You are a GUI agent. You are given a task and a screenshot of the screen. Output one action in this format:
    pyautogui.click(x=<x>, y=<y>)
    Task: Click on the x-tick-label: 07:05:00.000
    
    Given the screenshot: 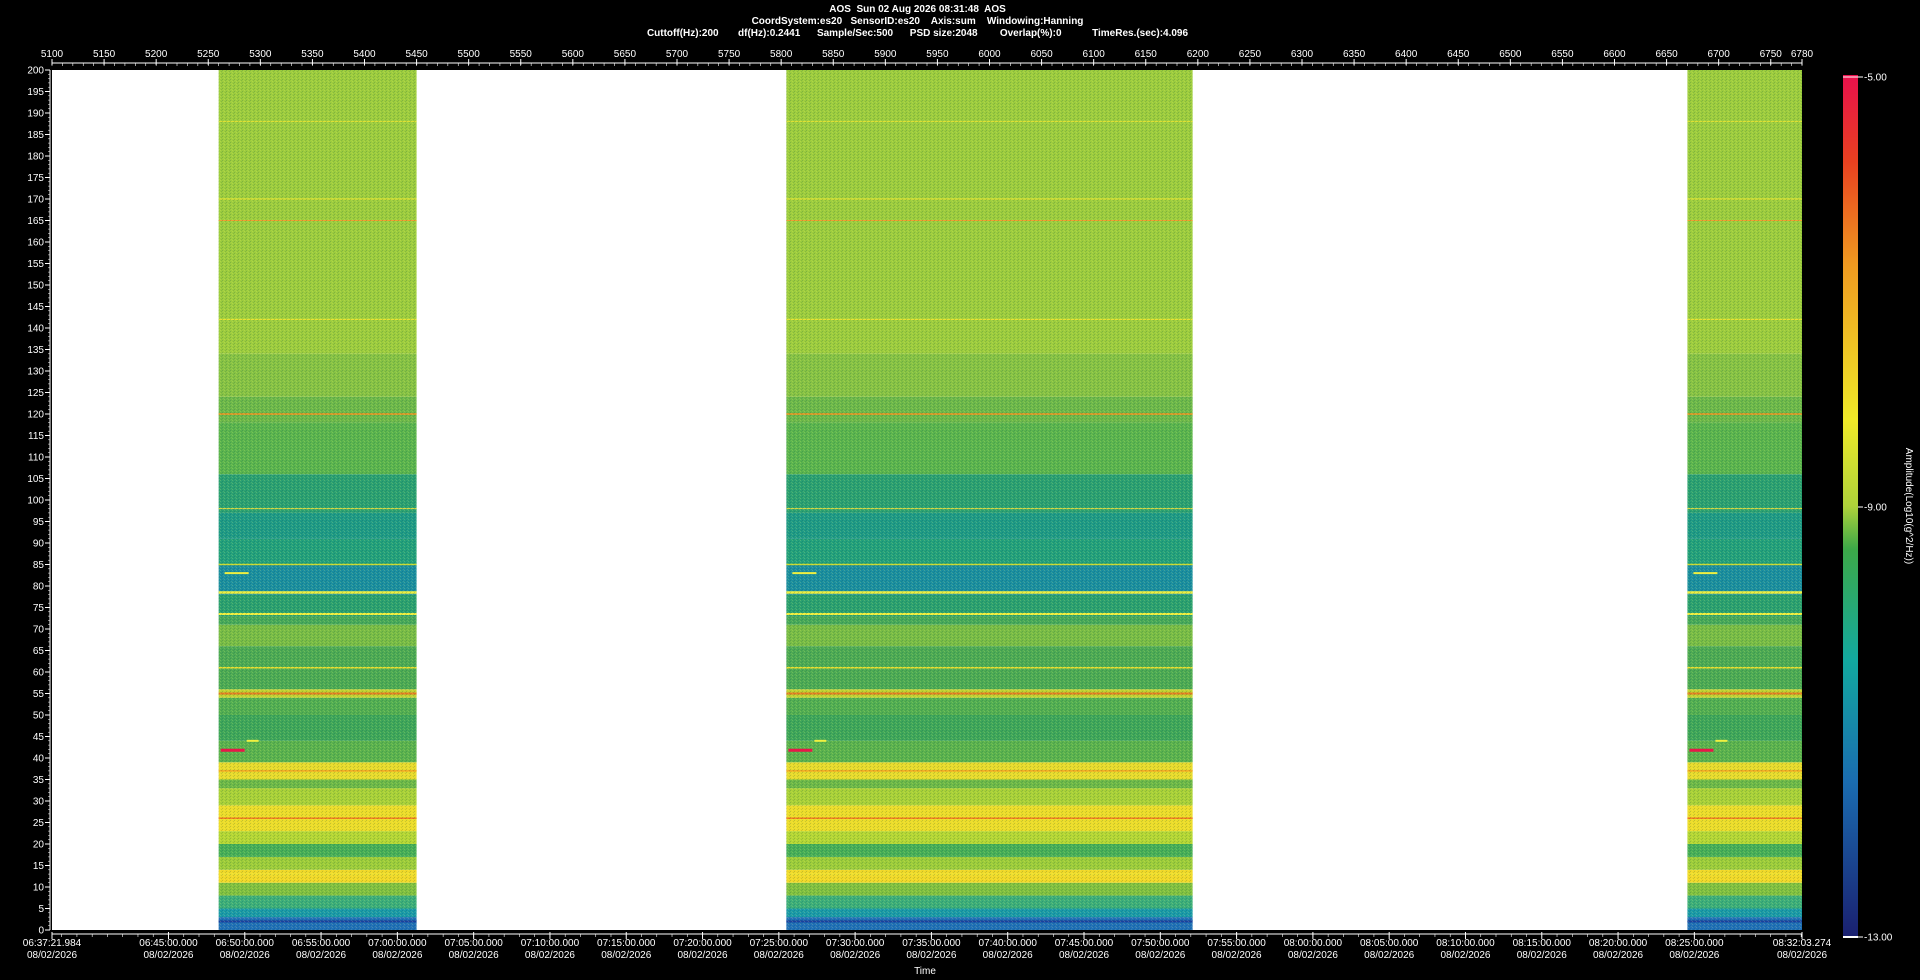 What is the action you would take?
    pyautogui.click(x=473, y=943)
    